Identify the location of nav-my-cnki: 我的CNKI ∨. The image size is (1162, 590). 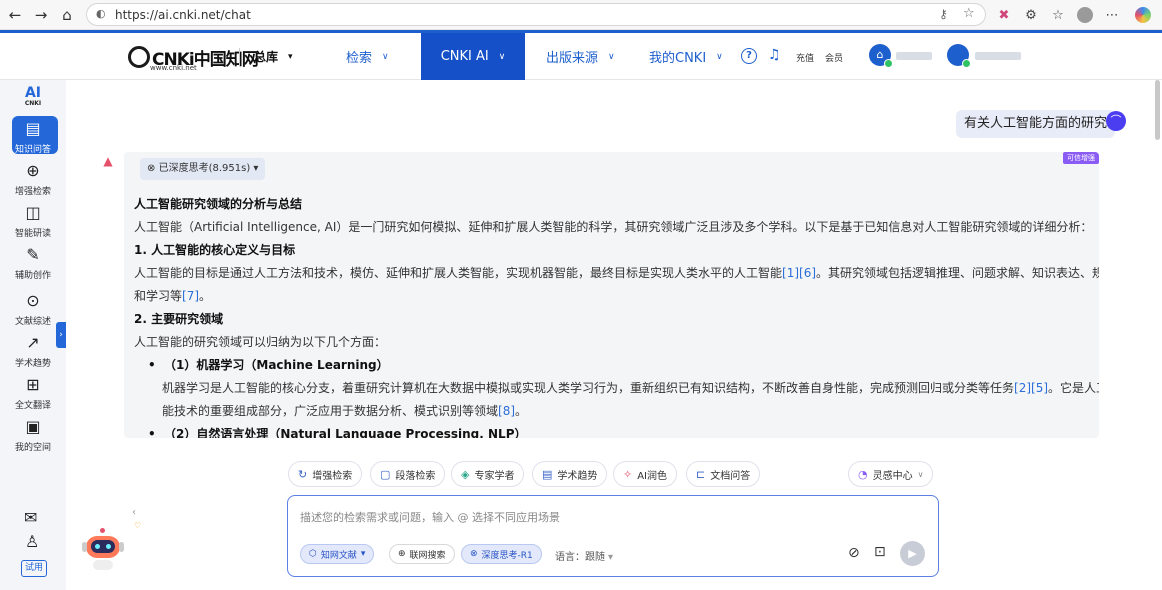
(686, 56).